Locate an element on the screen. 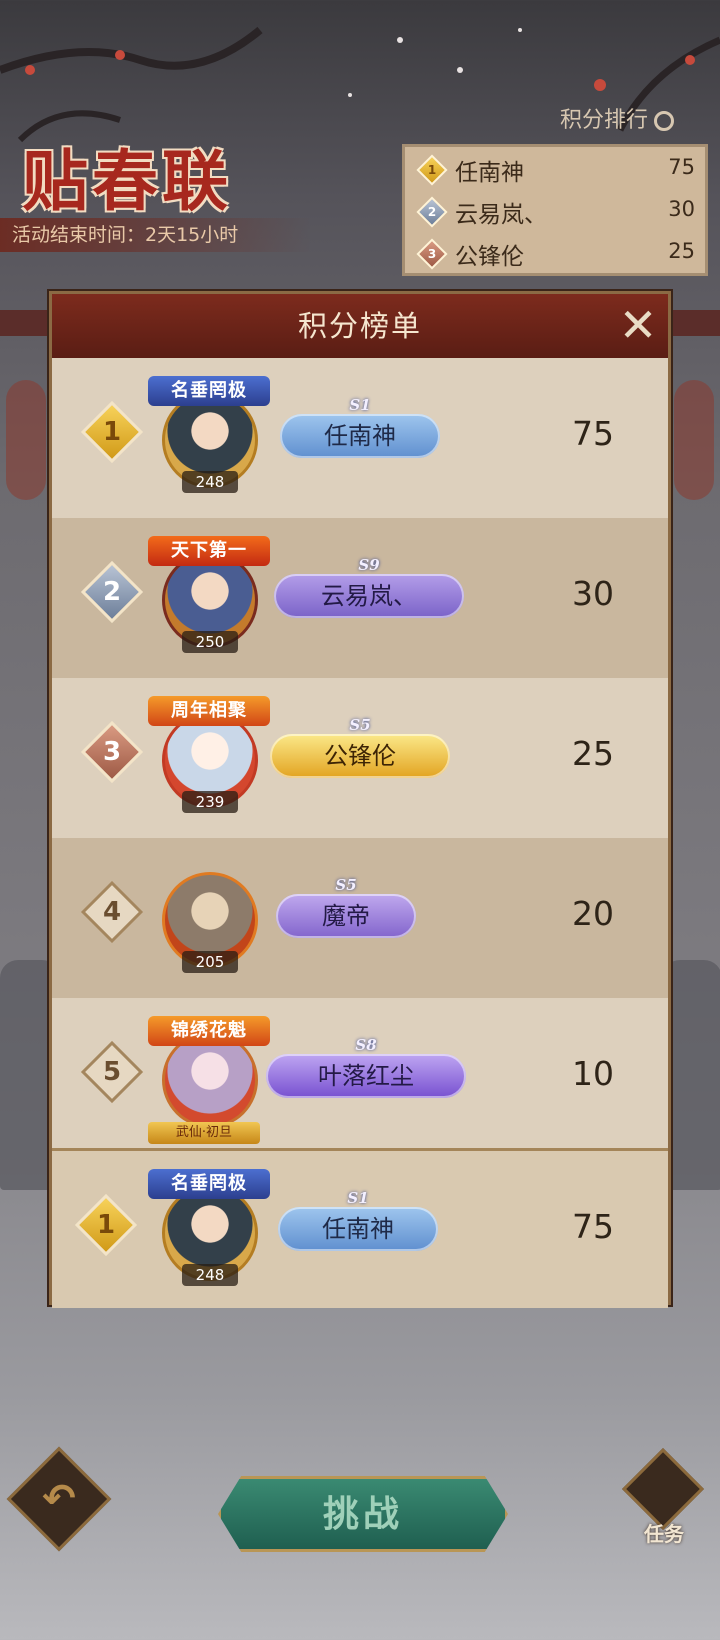 Image resolution: width=720 pixels, height=1640 pixels. challenge-button: 挑战 is located at coordinates (363, 1514).